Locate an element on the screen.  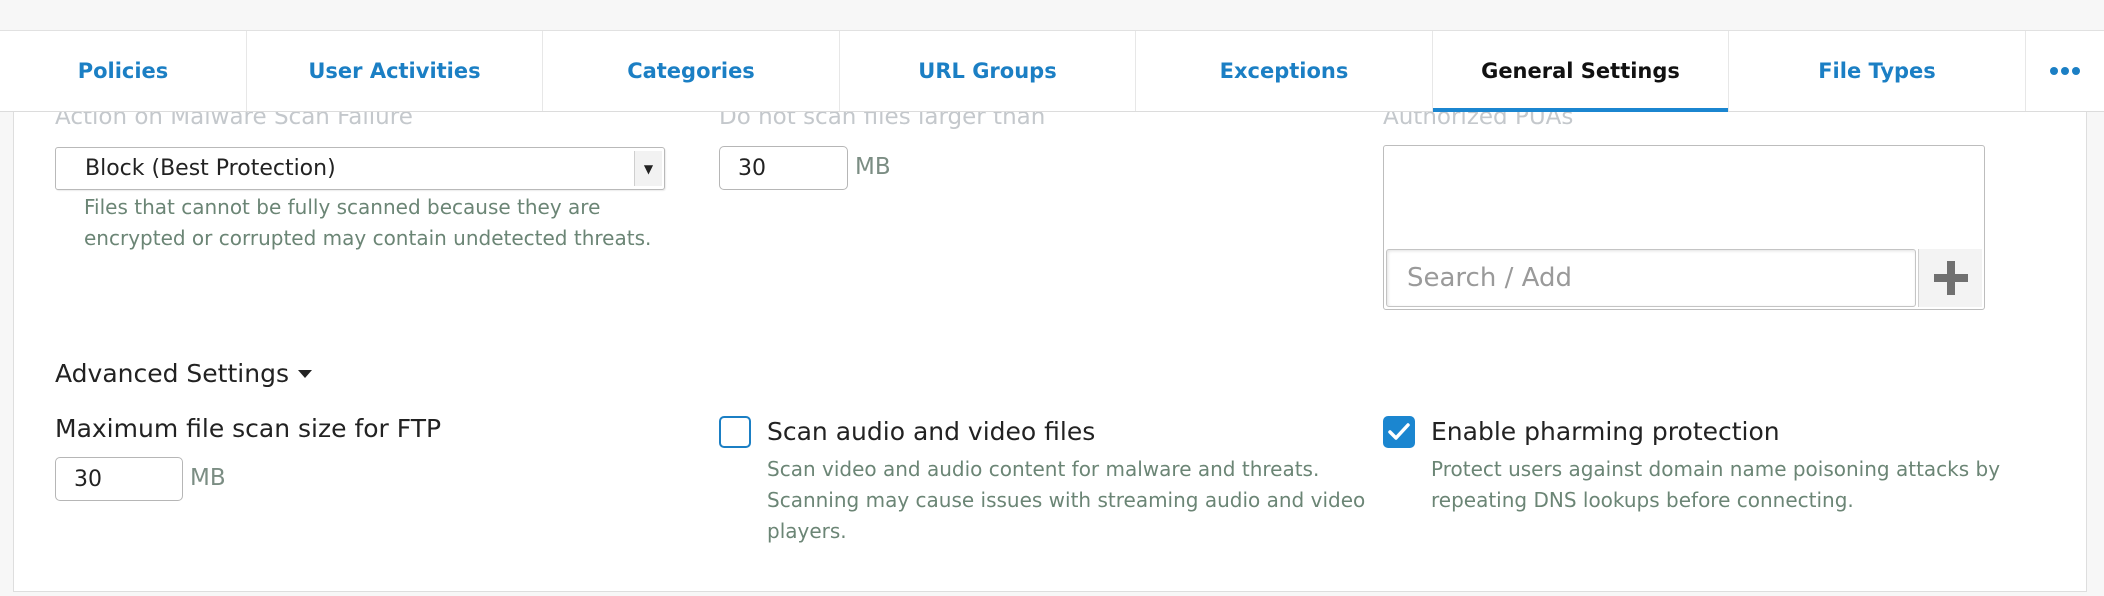
ftp-max-scan-label: Maximum file scan size for FTP is located at coordinates (248, 428).